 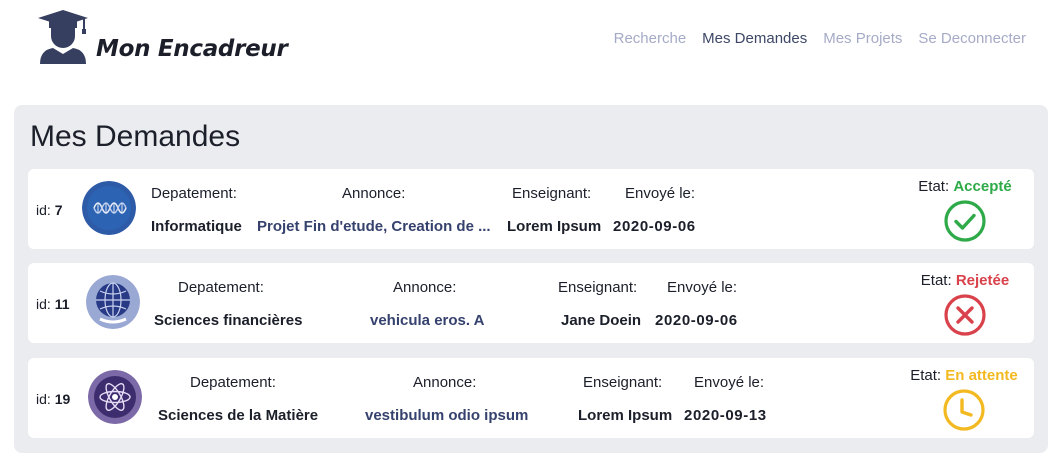 I want to click on status-block: Etat: En attente, so click(x=964, y=399).